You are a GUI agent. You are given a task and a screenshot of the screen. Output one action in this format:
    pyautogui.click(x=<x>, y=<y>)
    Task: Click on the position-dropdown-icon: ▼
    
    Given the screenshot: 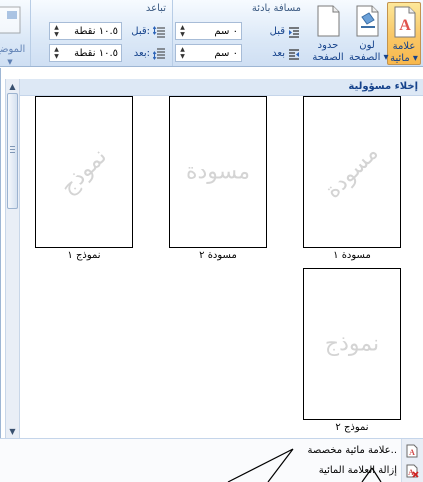 What is the action you would take?
    pyautogui.click(x=10, y=62)
    